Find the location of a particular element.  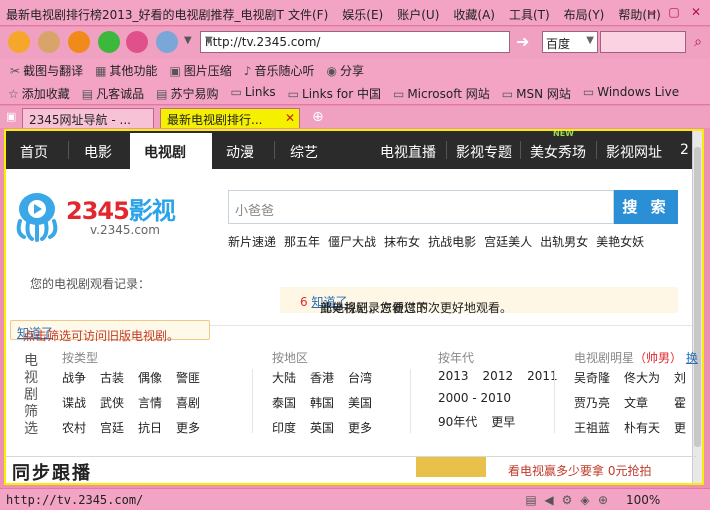

stop-icon is located at coordinates (79, 42).